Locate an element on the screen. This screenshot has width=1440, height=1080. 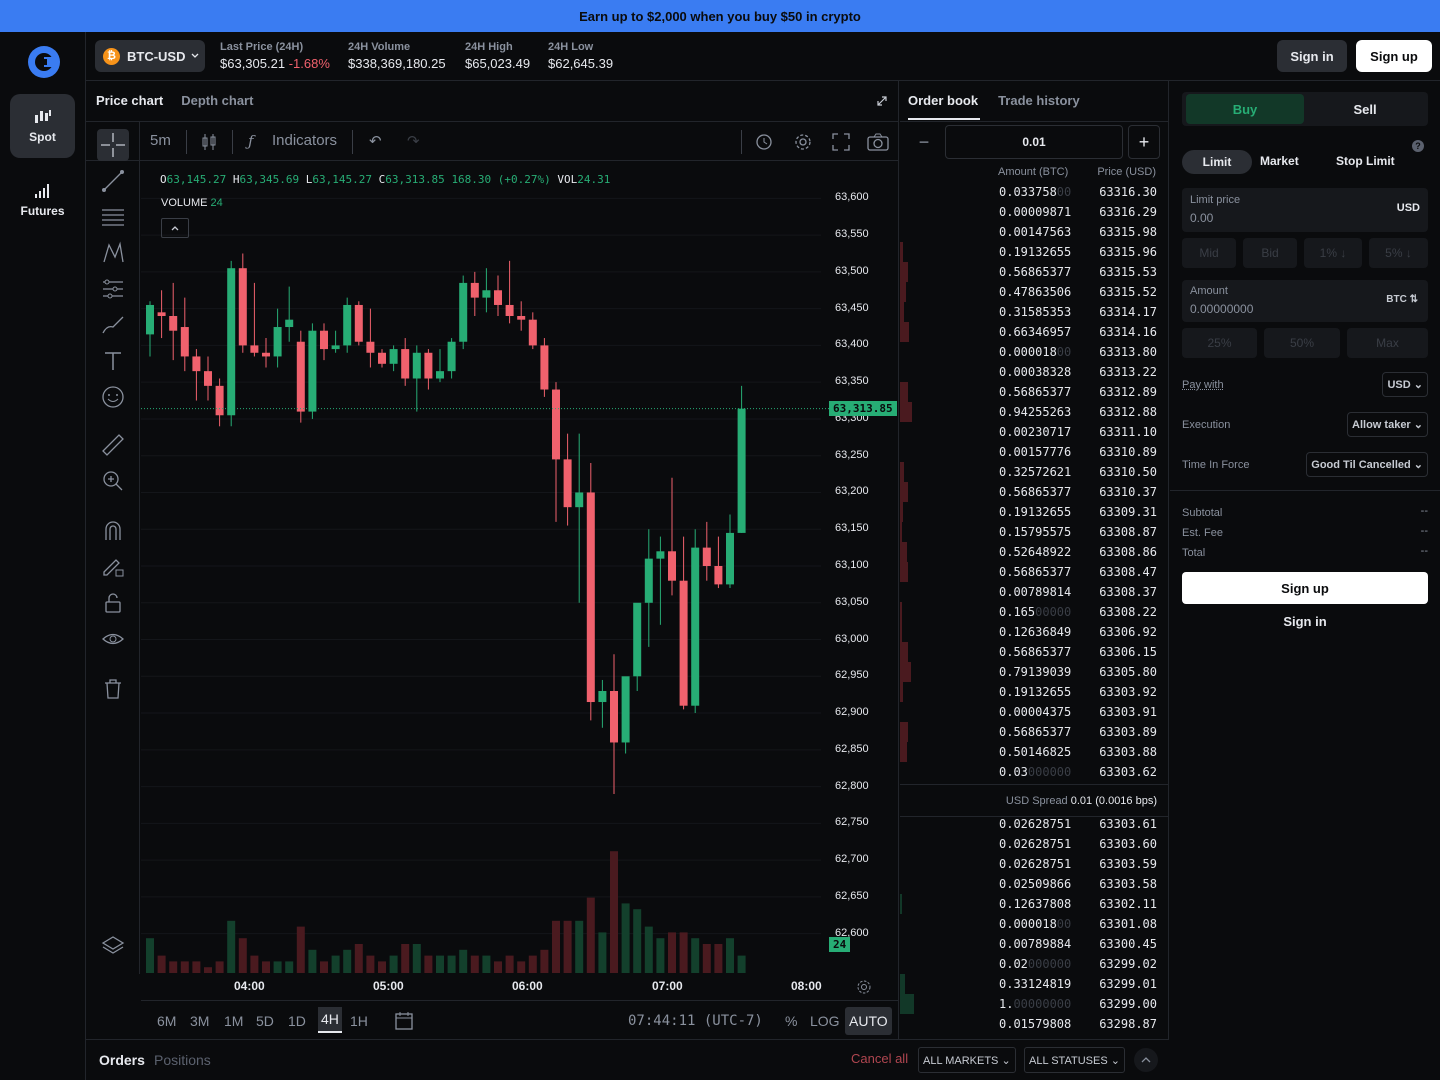
lock-drawing-tool is located at coordinates (113, 567).